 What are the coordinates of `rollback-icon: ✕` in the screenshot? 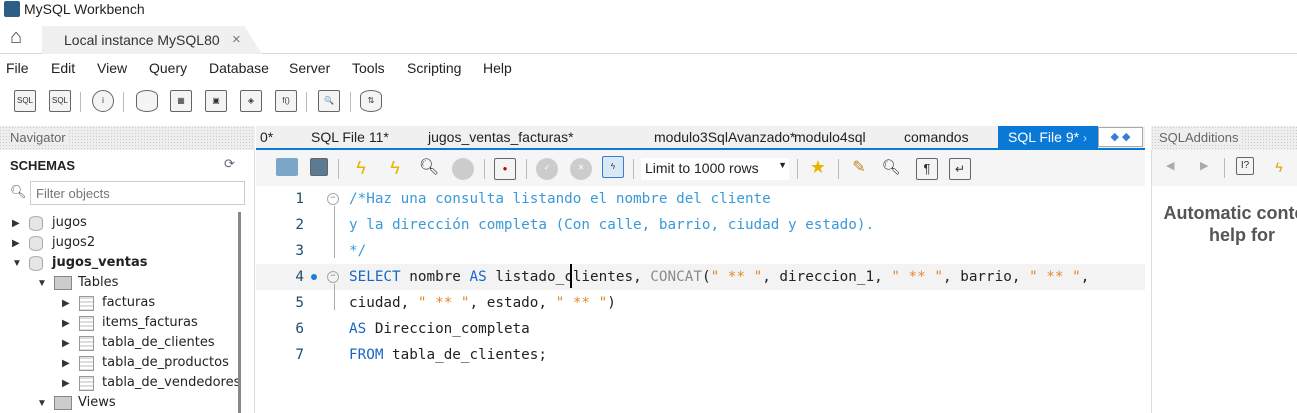 It's located at (581, 169).